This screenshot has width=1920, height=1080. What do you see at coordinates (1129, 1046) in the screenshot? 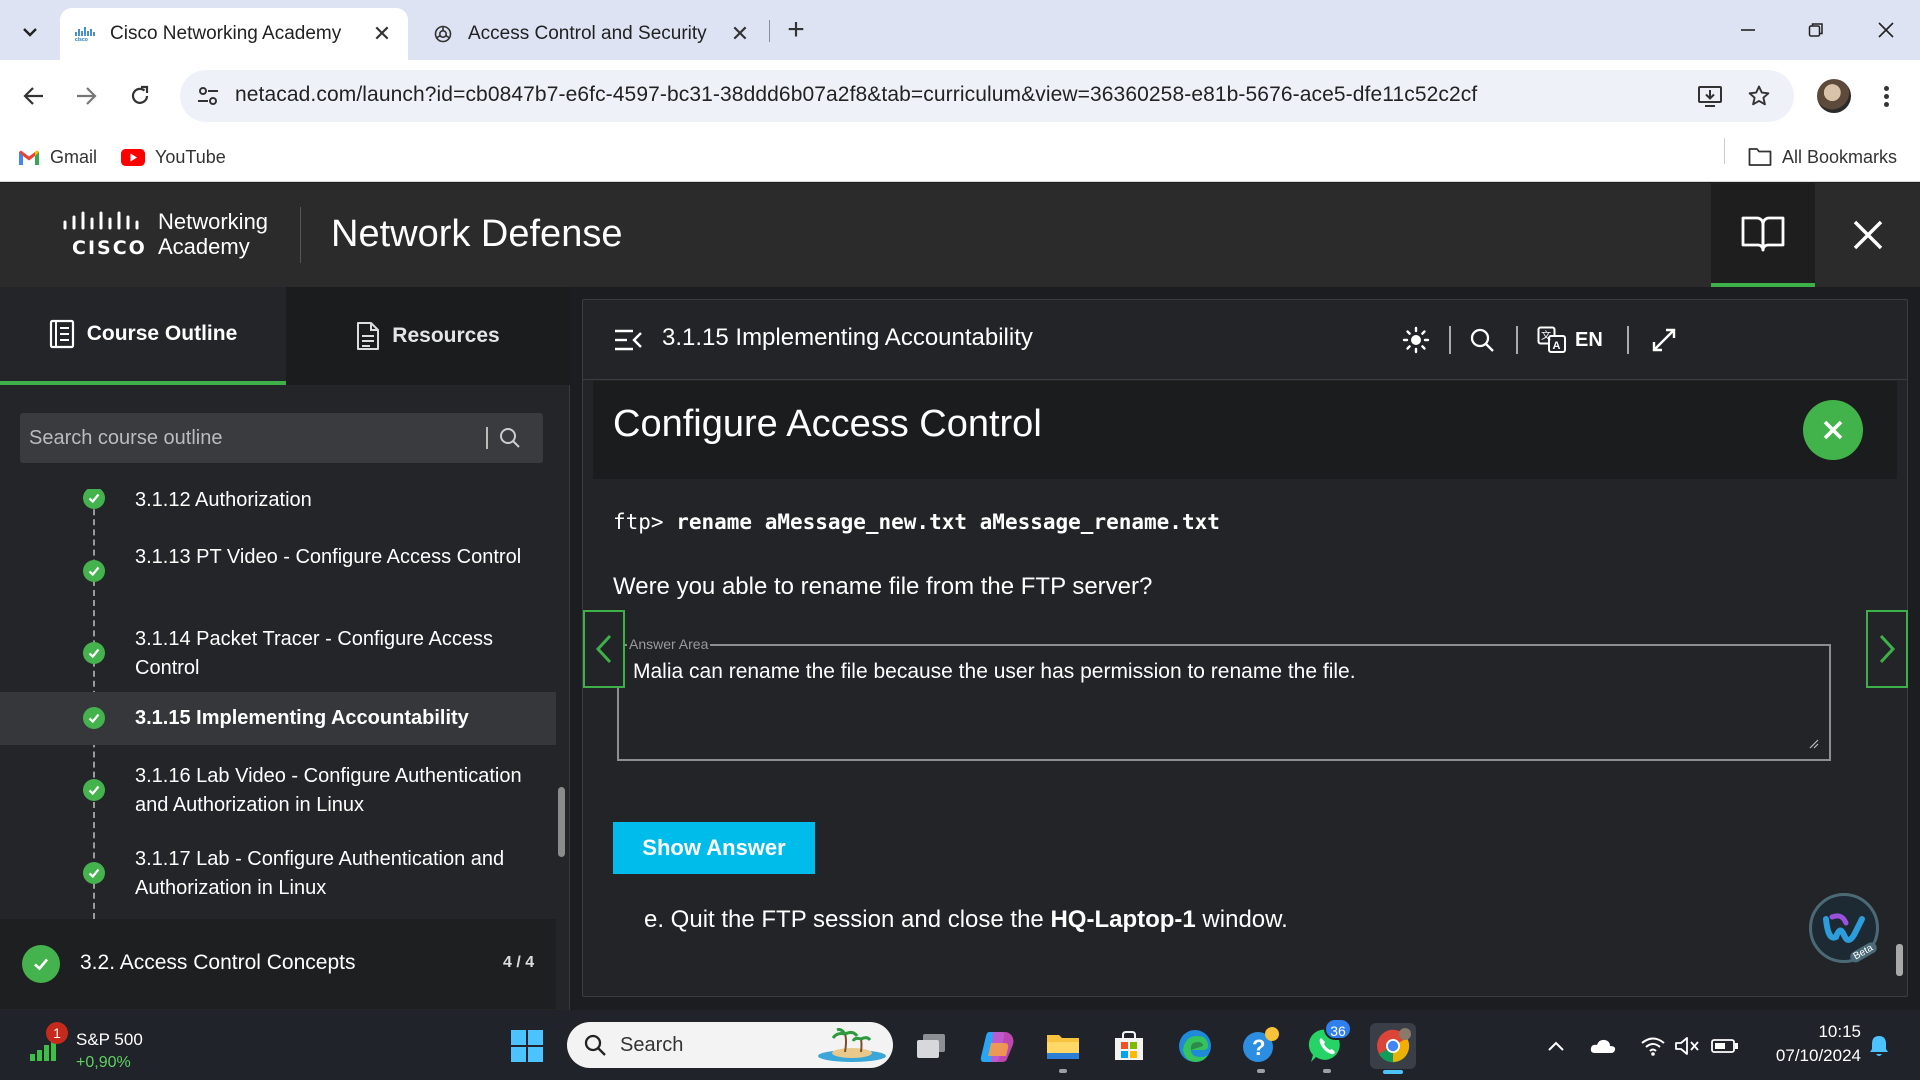
I see `microsoft-store-button` at bounding box center [1129, 1046].